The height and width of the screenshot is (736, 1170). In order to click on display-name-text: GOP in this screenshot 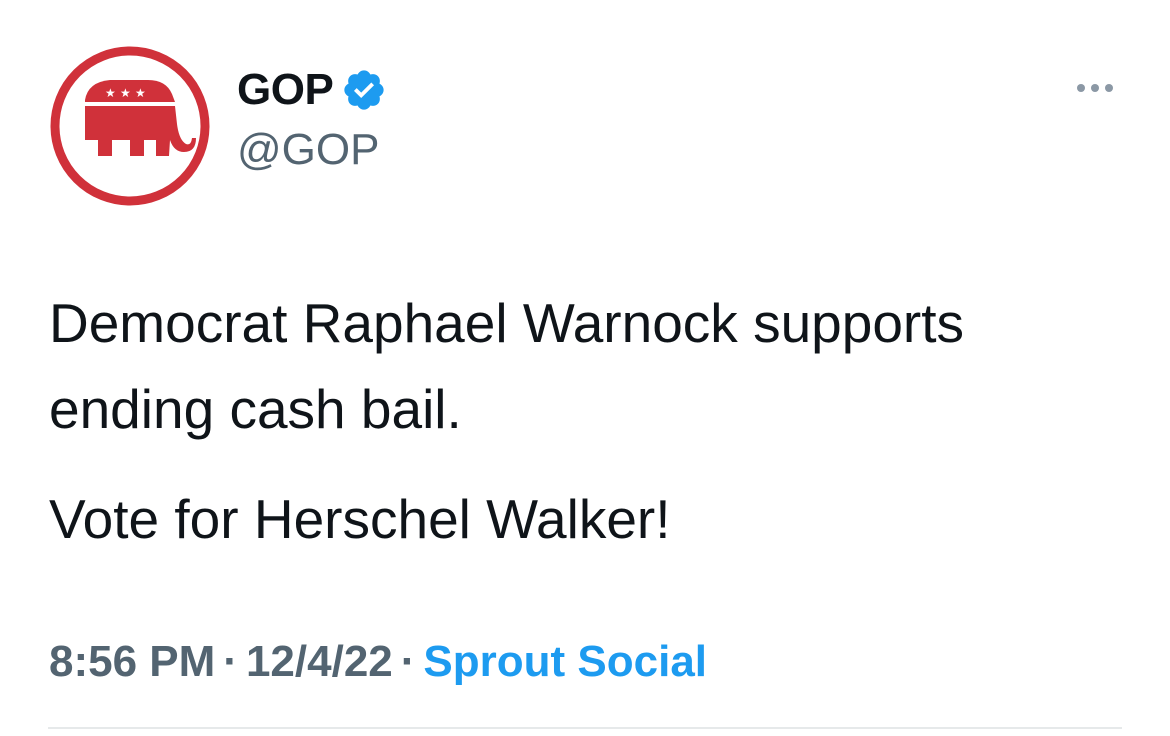, I will do `click(285, 89)`.